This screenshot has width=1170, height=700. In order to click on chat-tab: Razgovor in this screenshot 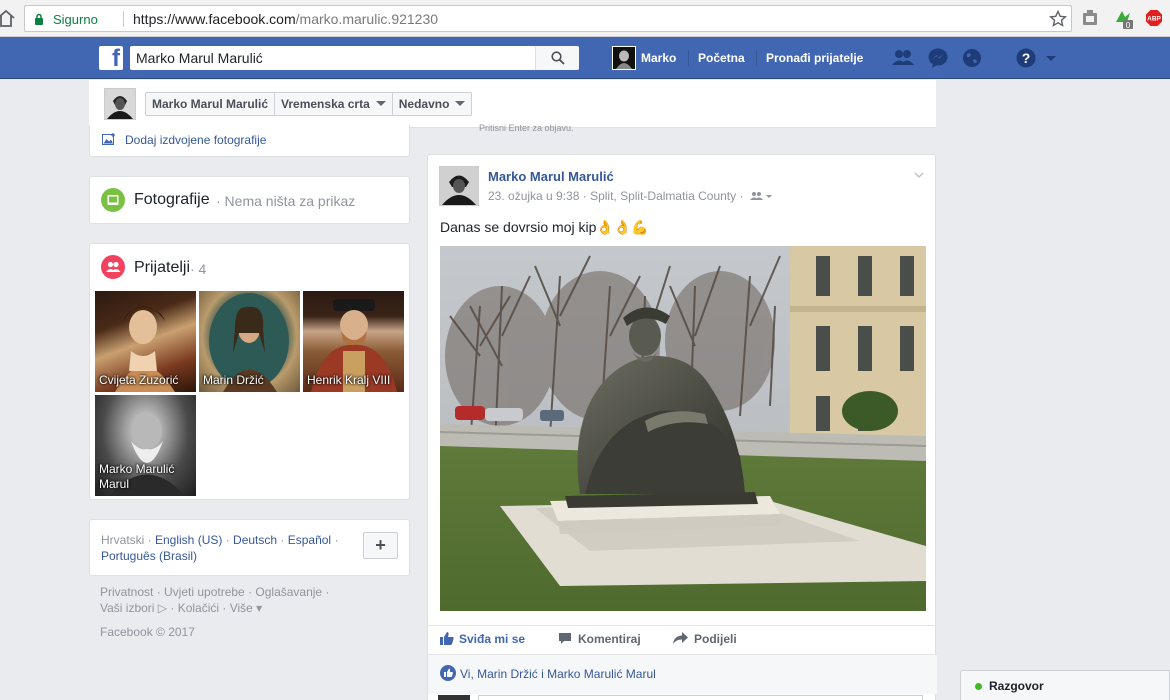, I will do `click(1065, 685)`.